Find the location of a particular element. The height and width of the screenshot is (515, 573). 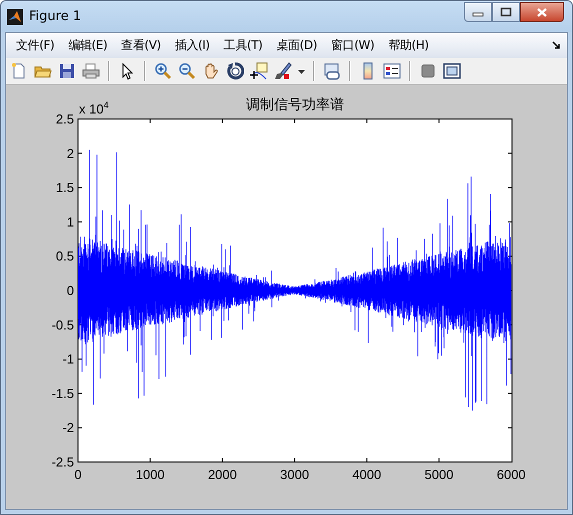

save-icon is located at coordinates (67, 71).